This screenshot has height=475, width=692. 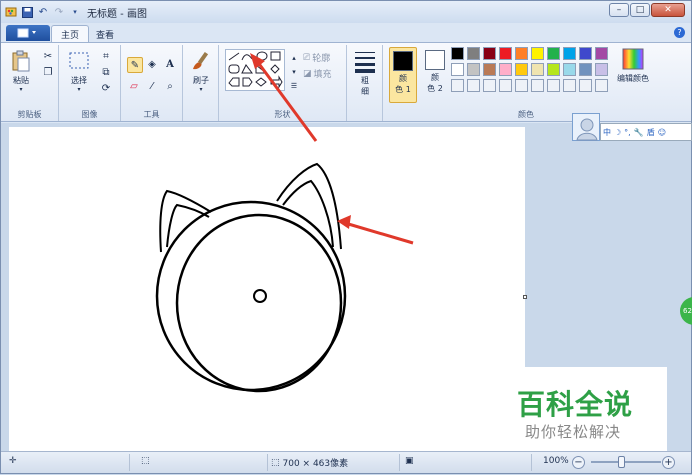 What do you see at coordinates (170, 64) in the screenshot?
I see `text-tool-icon: A` at bounding box center [170, 64].